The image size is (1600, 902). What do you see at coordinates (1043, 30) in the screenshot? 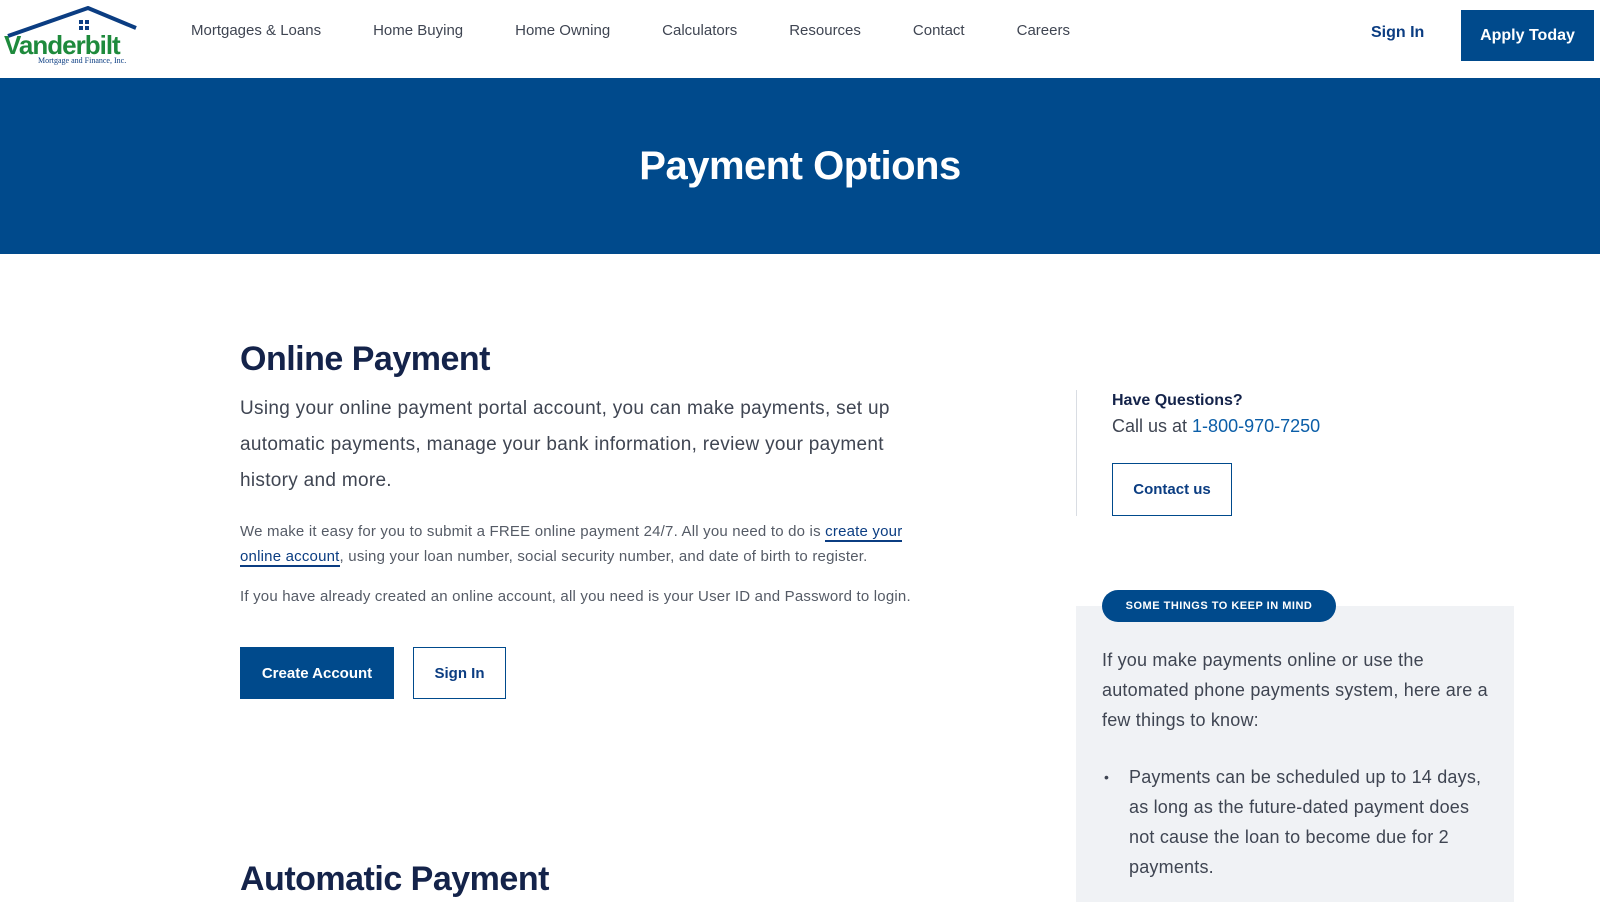
I see `nav-item-careers: Careers` at bounding box center [1043, 30].